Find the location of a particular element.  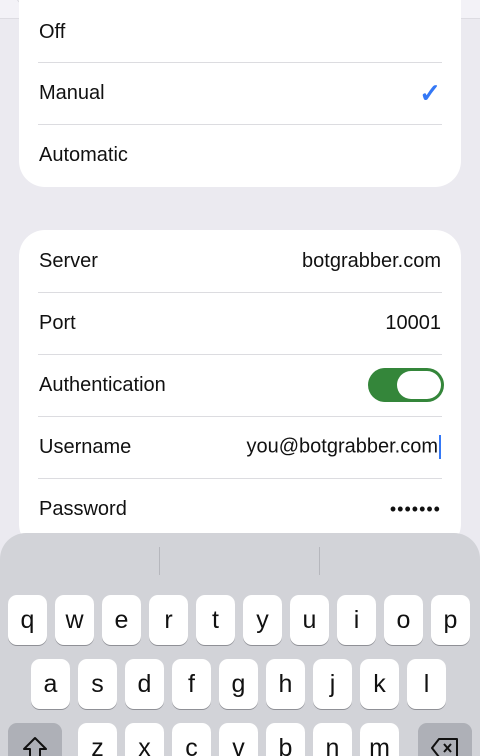

password-field: ••••••• is located at coordinates (415, 509).